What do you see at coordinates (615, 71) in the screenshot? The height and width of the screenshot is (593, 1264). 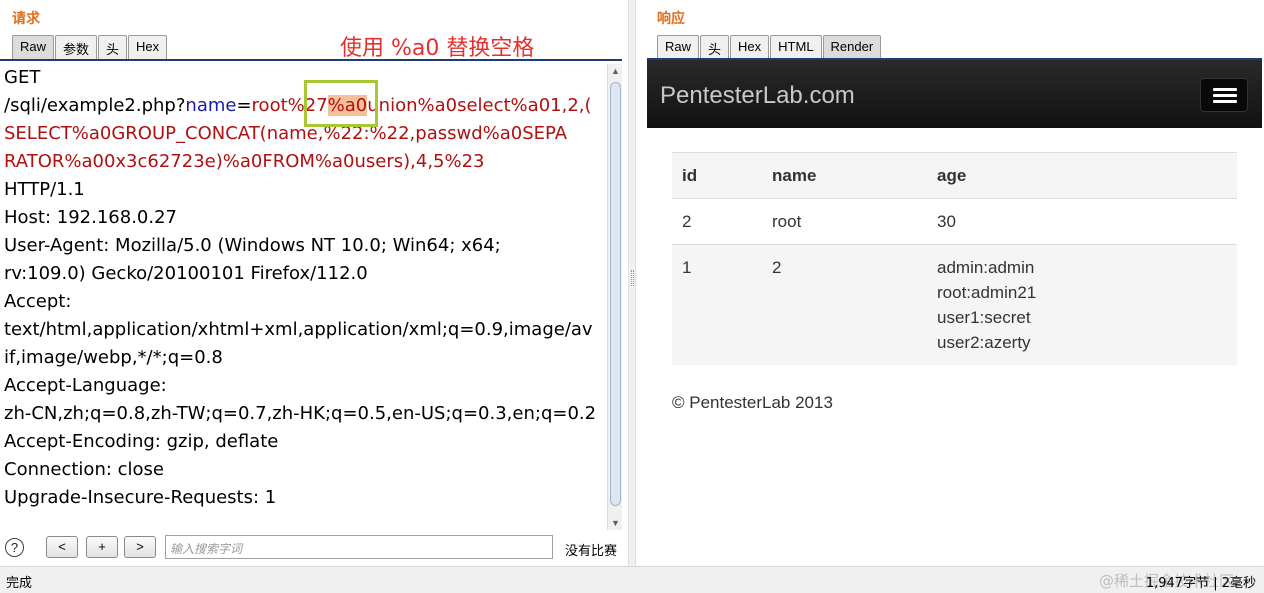 I see `scroll-up-icon: ▲` at bounding box center [615, 71].